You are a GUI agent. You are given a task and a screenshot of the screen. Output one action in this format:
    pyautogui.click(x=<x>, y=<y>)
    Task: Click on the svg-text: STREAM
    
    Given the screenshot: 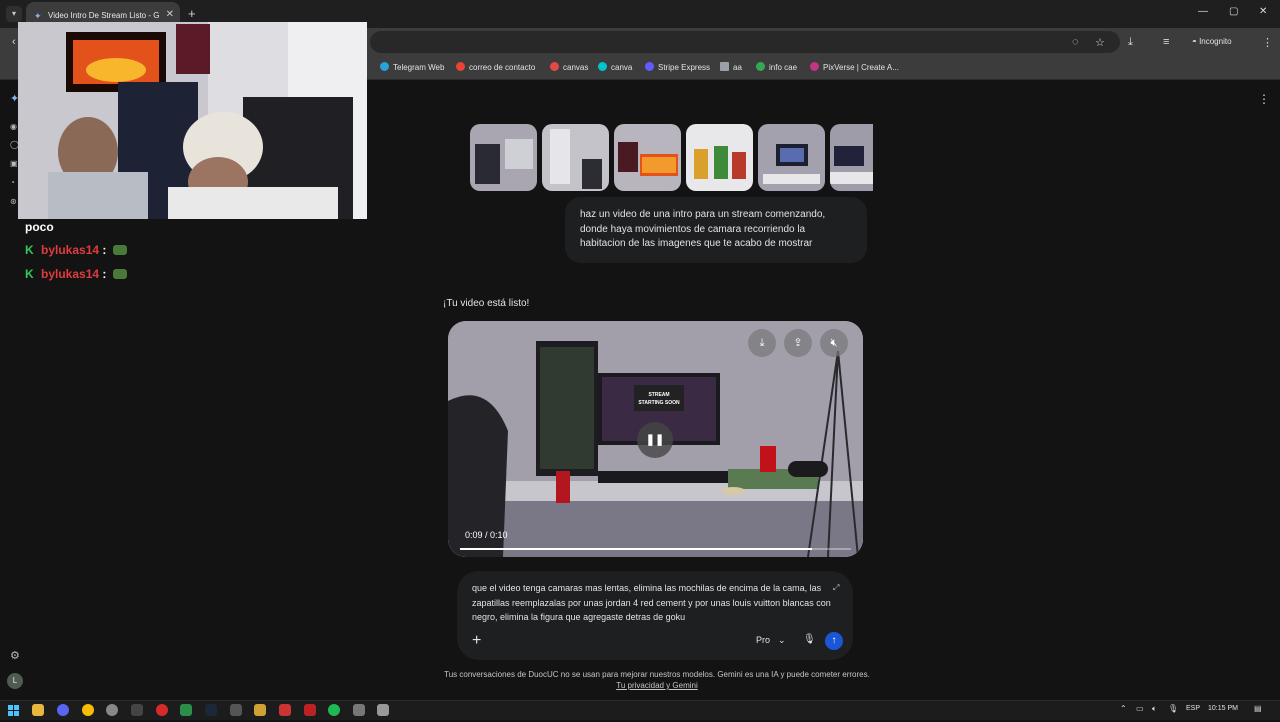 What is the action you would take?
    pyautogui.click(x=658, y=395)
    